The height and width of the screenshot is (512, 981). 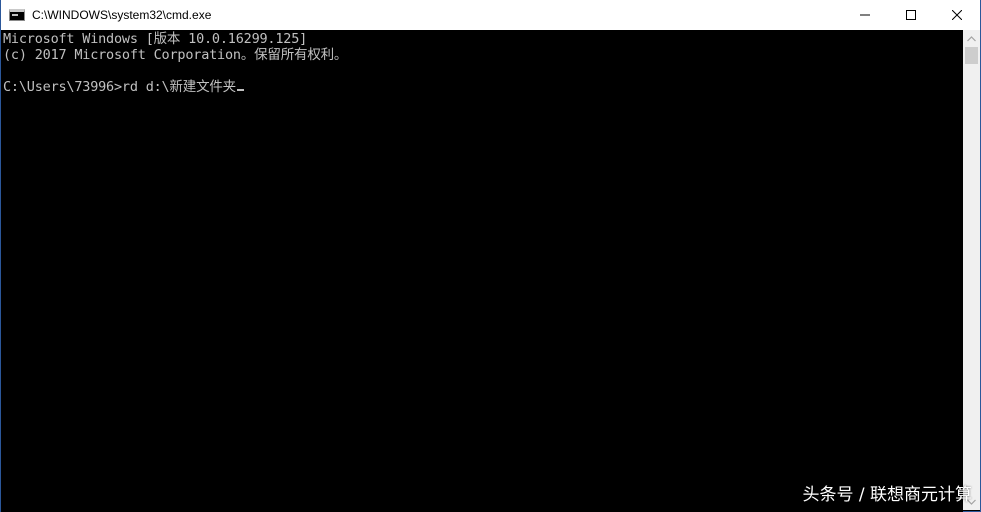 What do you see at coordinates (122, 15) in the screenshot?
I see `window-title: C:\WINDOWS\system32\cmd.exe` at bounding box center [122, 15].